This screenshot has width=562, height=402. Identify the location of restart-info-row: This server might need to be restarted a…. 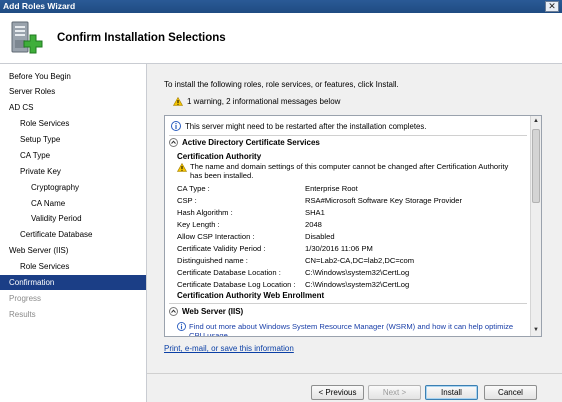
(348, 127).